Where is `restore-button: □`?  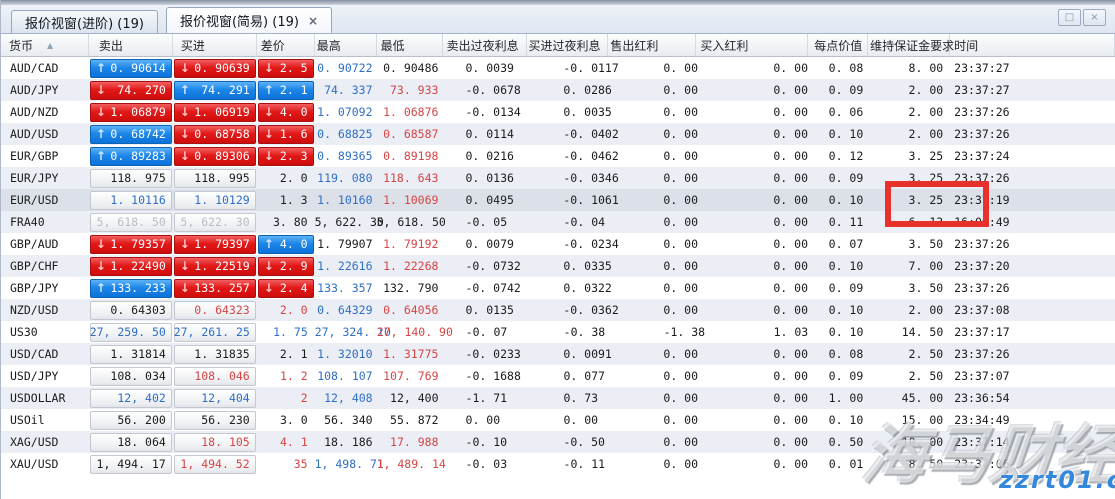 restore-button: □ is located at coordinates (1069, 17).